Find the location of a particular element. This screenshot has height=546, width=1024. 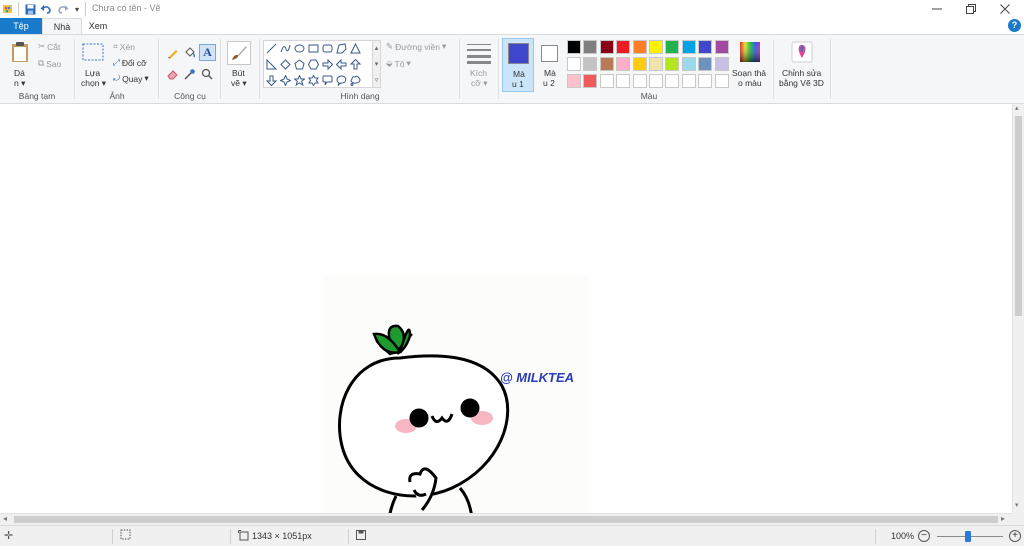

shapes-gallery-scroll: ▴ ▾ ▿ is located at coordinates (377, 64).